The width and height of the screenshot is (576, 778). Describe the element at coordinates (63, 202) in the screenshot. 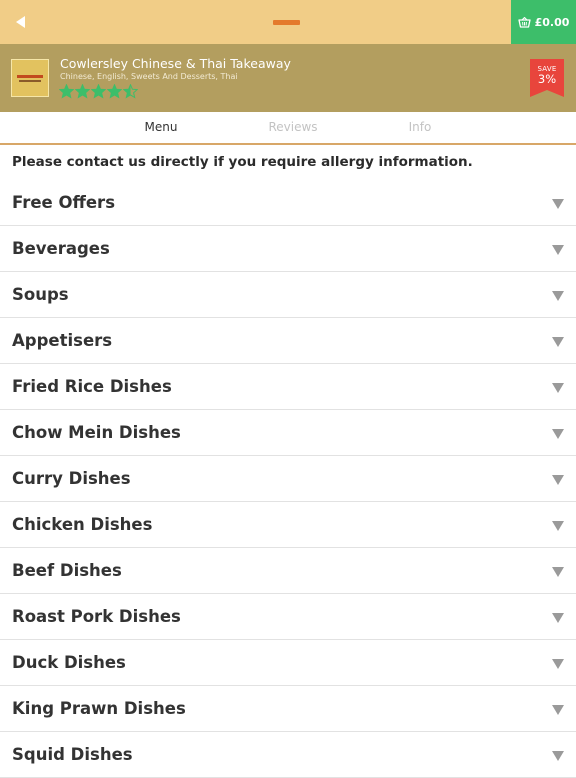

I see `menu-category-label: Free Offers` at that location.